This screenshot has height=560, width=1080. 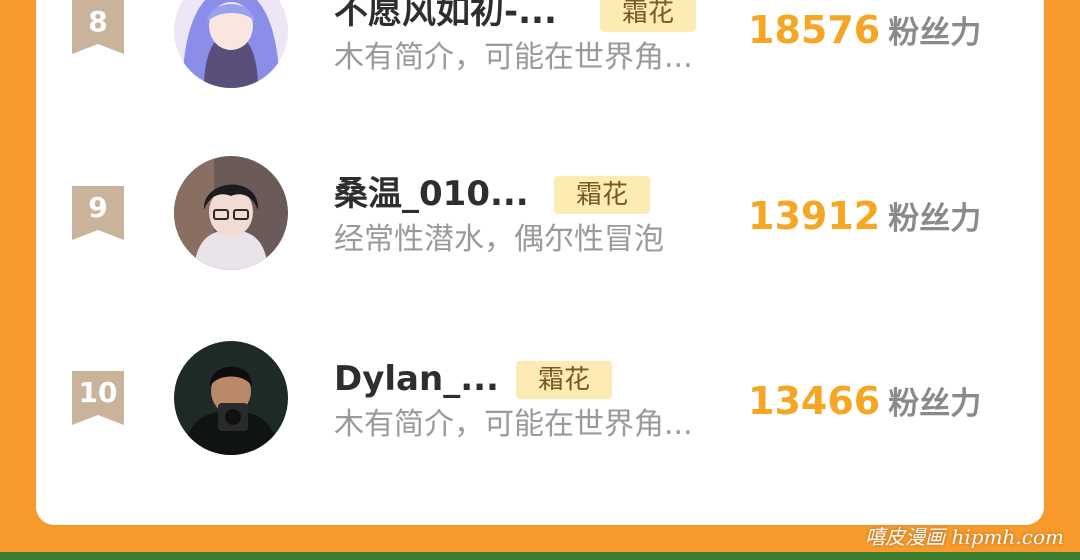 What do you see at coordinates (814, 216) in the screenshot?
I see `fans-value: 13912` at bounding box center [814, 216].